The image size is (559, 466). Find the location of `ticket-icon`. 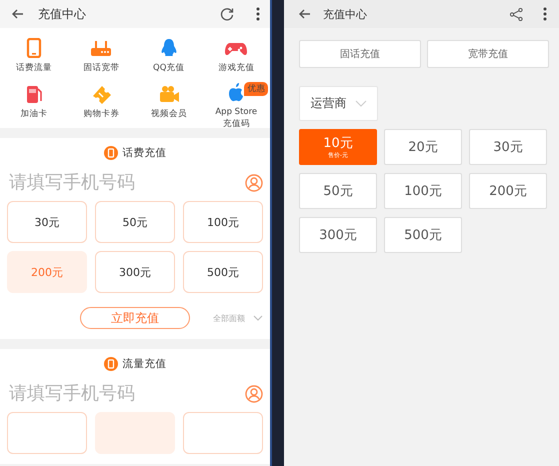

ticket-icon is located at coordinates (101, 94).